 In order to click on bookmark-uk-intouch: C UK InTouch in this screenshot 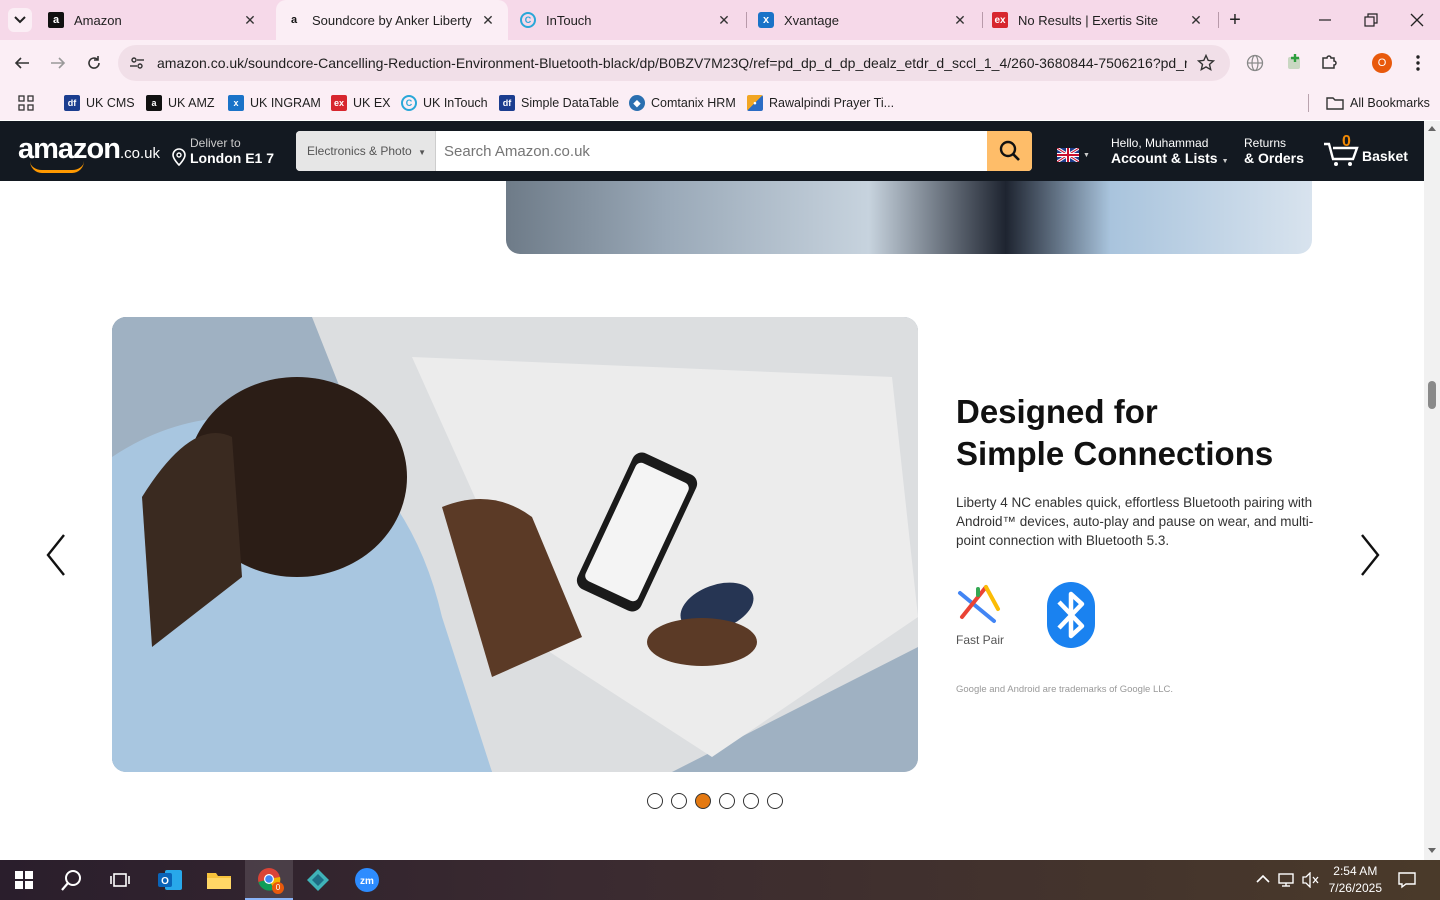, I will do `click(444, 103)`.